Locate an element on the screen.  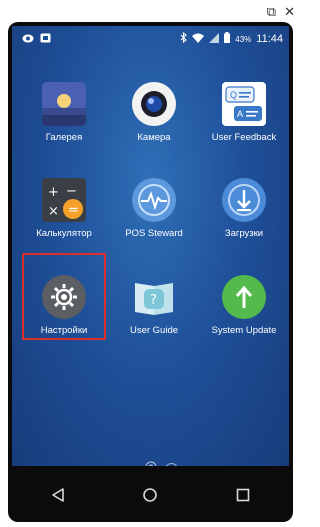
user-feedback-icon: Q A is located at coordinates (244, 104).